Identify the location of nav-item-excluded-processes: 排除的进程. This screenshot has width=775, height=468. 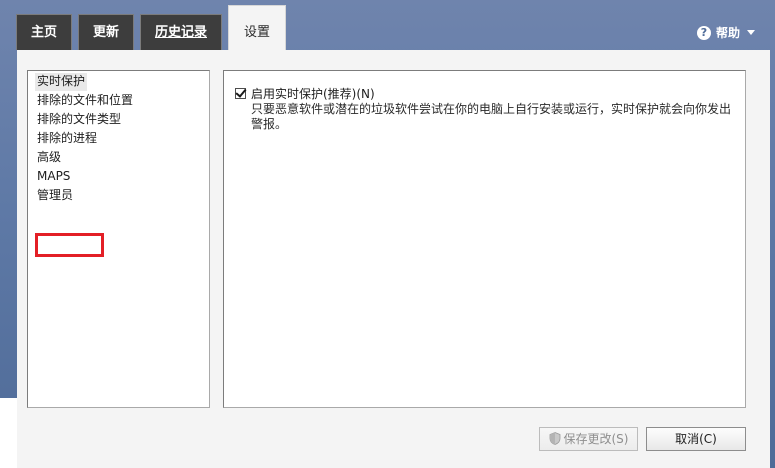
(67, 139).